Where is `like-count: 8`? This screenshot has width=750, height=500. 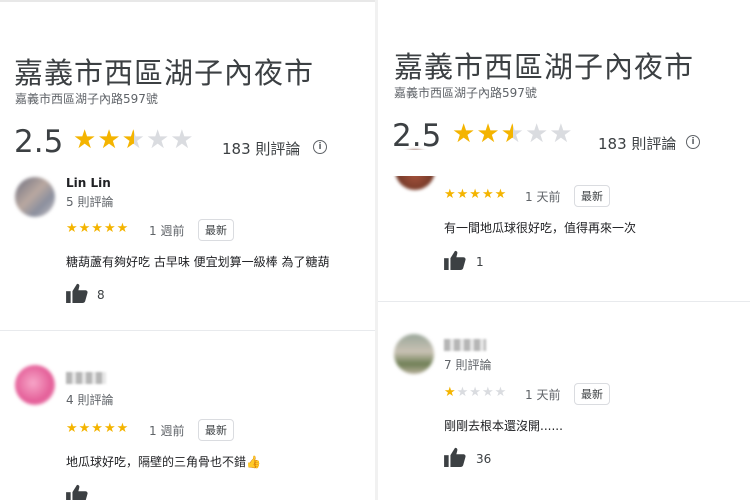
like-count: 8 is located at coordinates (101, 295).